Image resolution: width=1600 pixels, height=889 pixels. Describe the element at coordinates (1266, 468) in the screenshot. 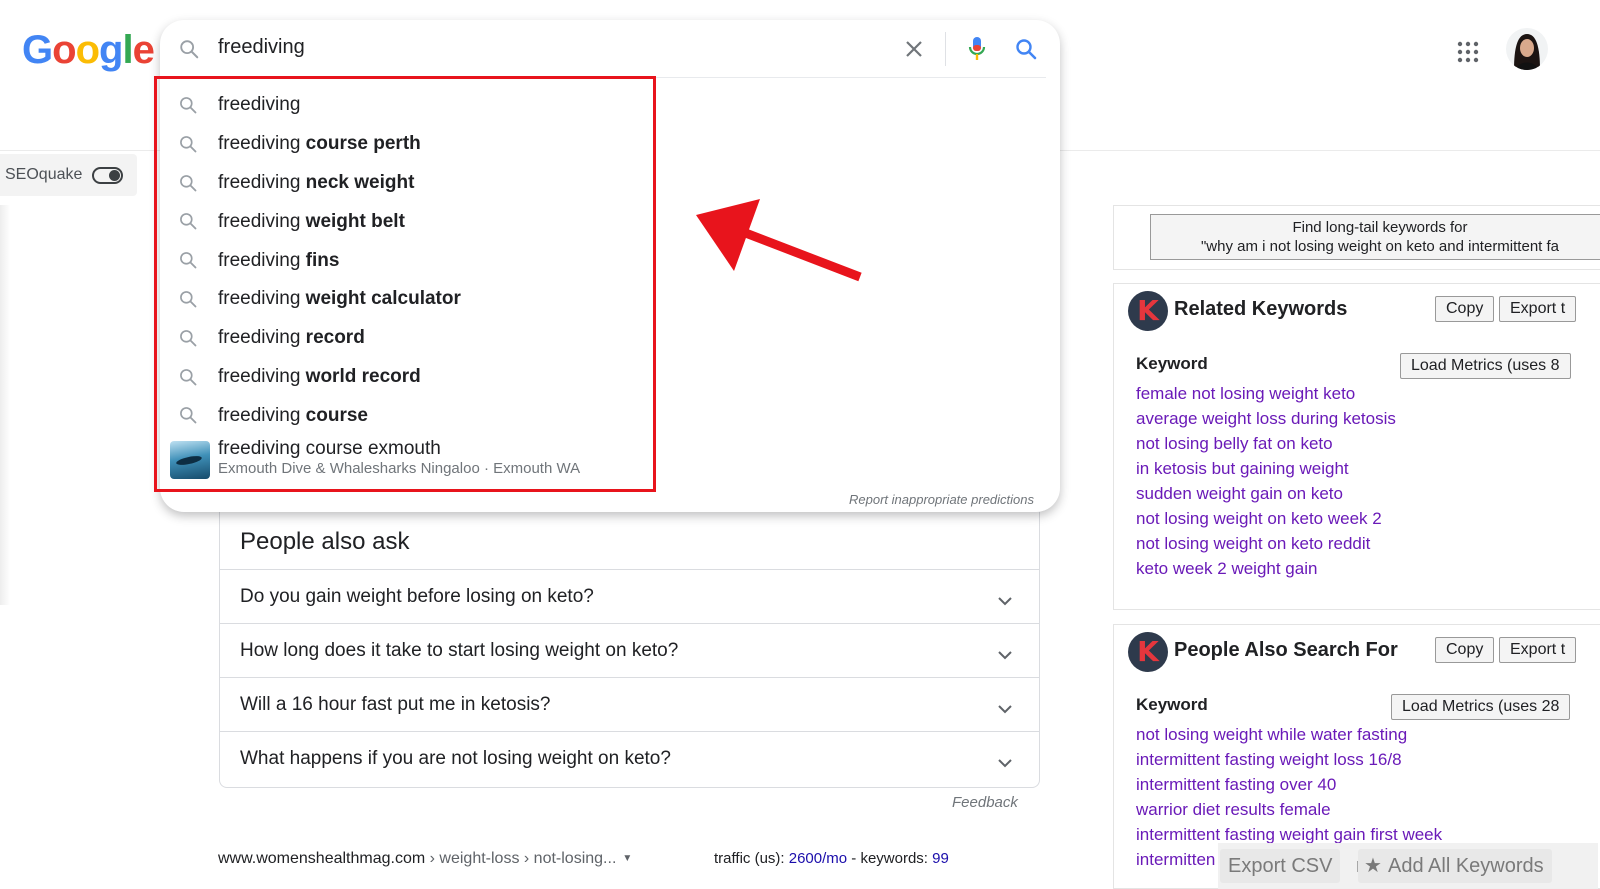

I see `keyword-link: in ketosis but gaining weight` at that location.